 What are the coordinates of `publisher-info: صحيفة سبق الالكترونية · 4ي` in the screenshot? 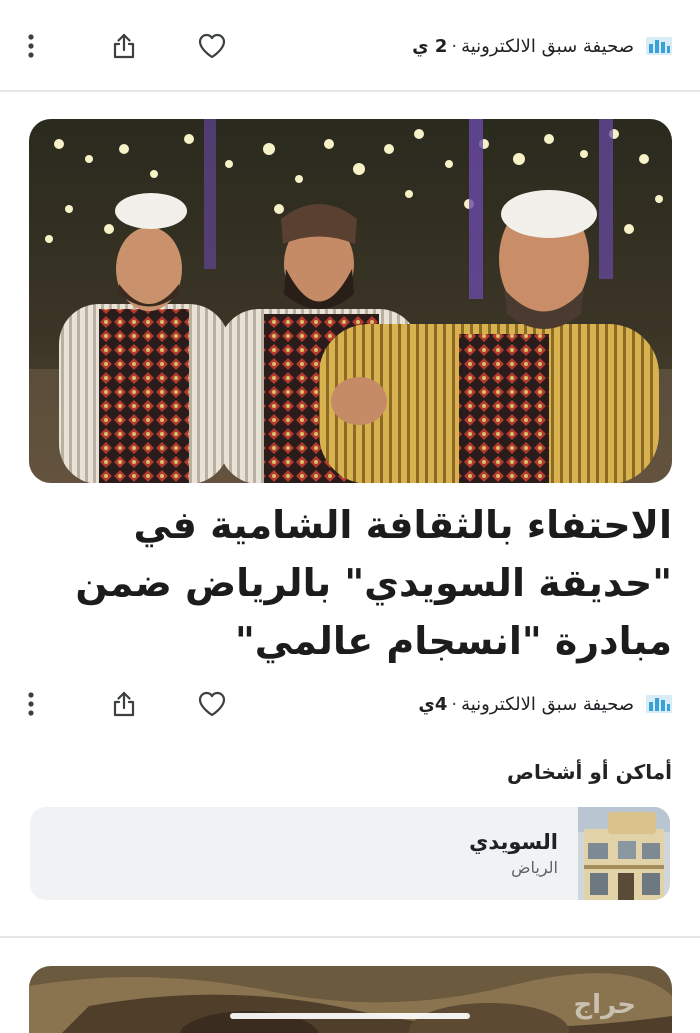 It's located at (545, 704).